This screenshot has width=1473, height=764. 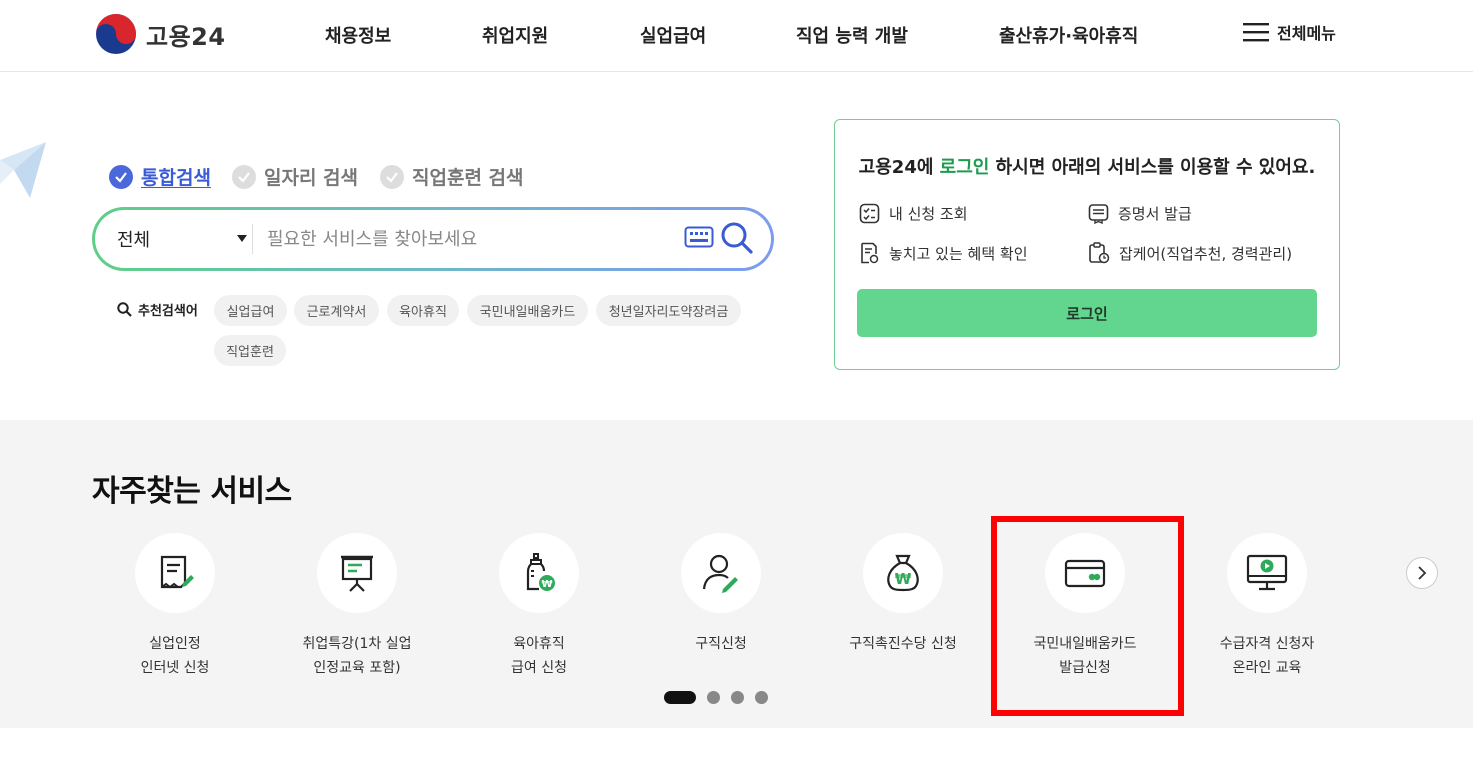 What do you see at coordinates (336, 310) in the screenshot?
I see `keyword-chip: 근로계약서` at bounding box center [336, 310].